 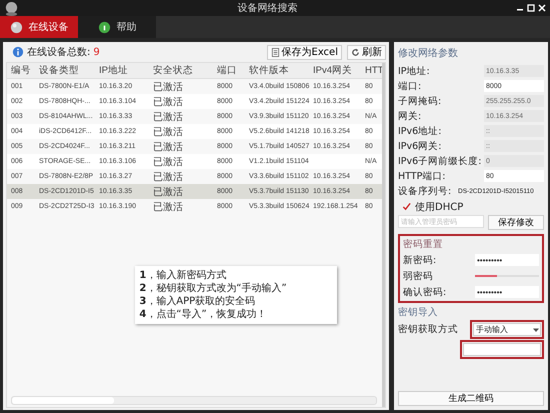 I want to click on toolbar-button: 保存为Excel, so click(x=304, y=52).